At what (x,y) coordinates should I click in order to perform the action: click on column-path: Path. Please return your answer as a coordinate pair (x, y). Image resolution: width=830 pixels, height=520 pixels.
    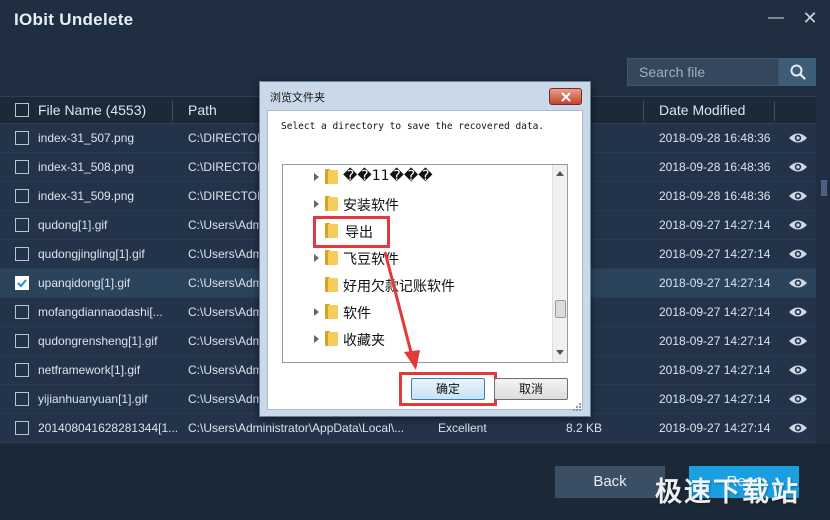
    Looking at the image, I should click on (202, 110).